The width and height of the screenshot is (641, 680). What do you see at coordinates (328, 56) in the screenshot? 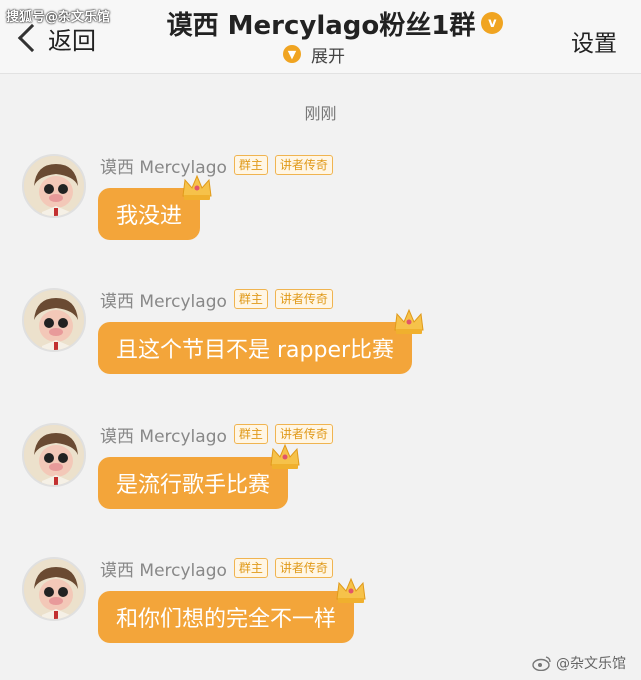
I see `expand-label: 展开` at bounding box center [328, 56].